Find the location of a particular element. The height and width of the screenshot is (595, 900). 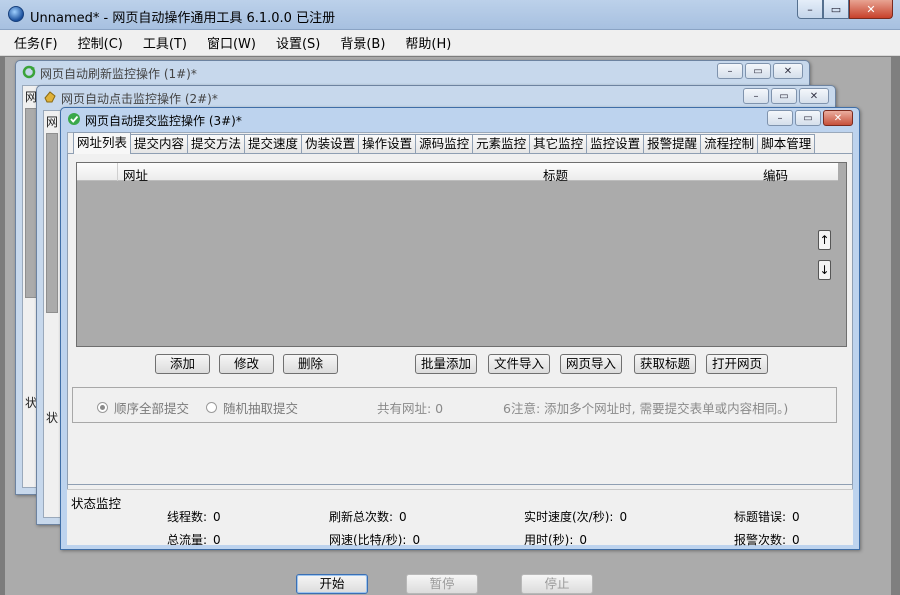

menu-tools: 工具(T) is located at coordinates (165, 42).